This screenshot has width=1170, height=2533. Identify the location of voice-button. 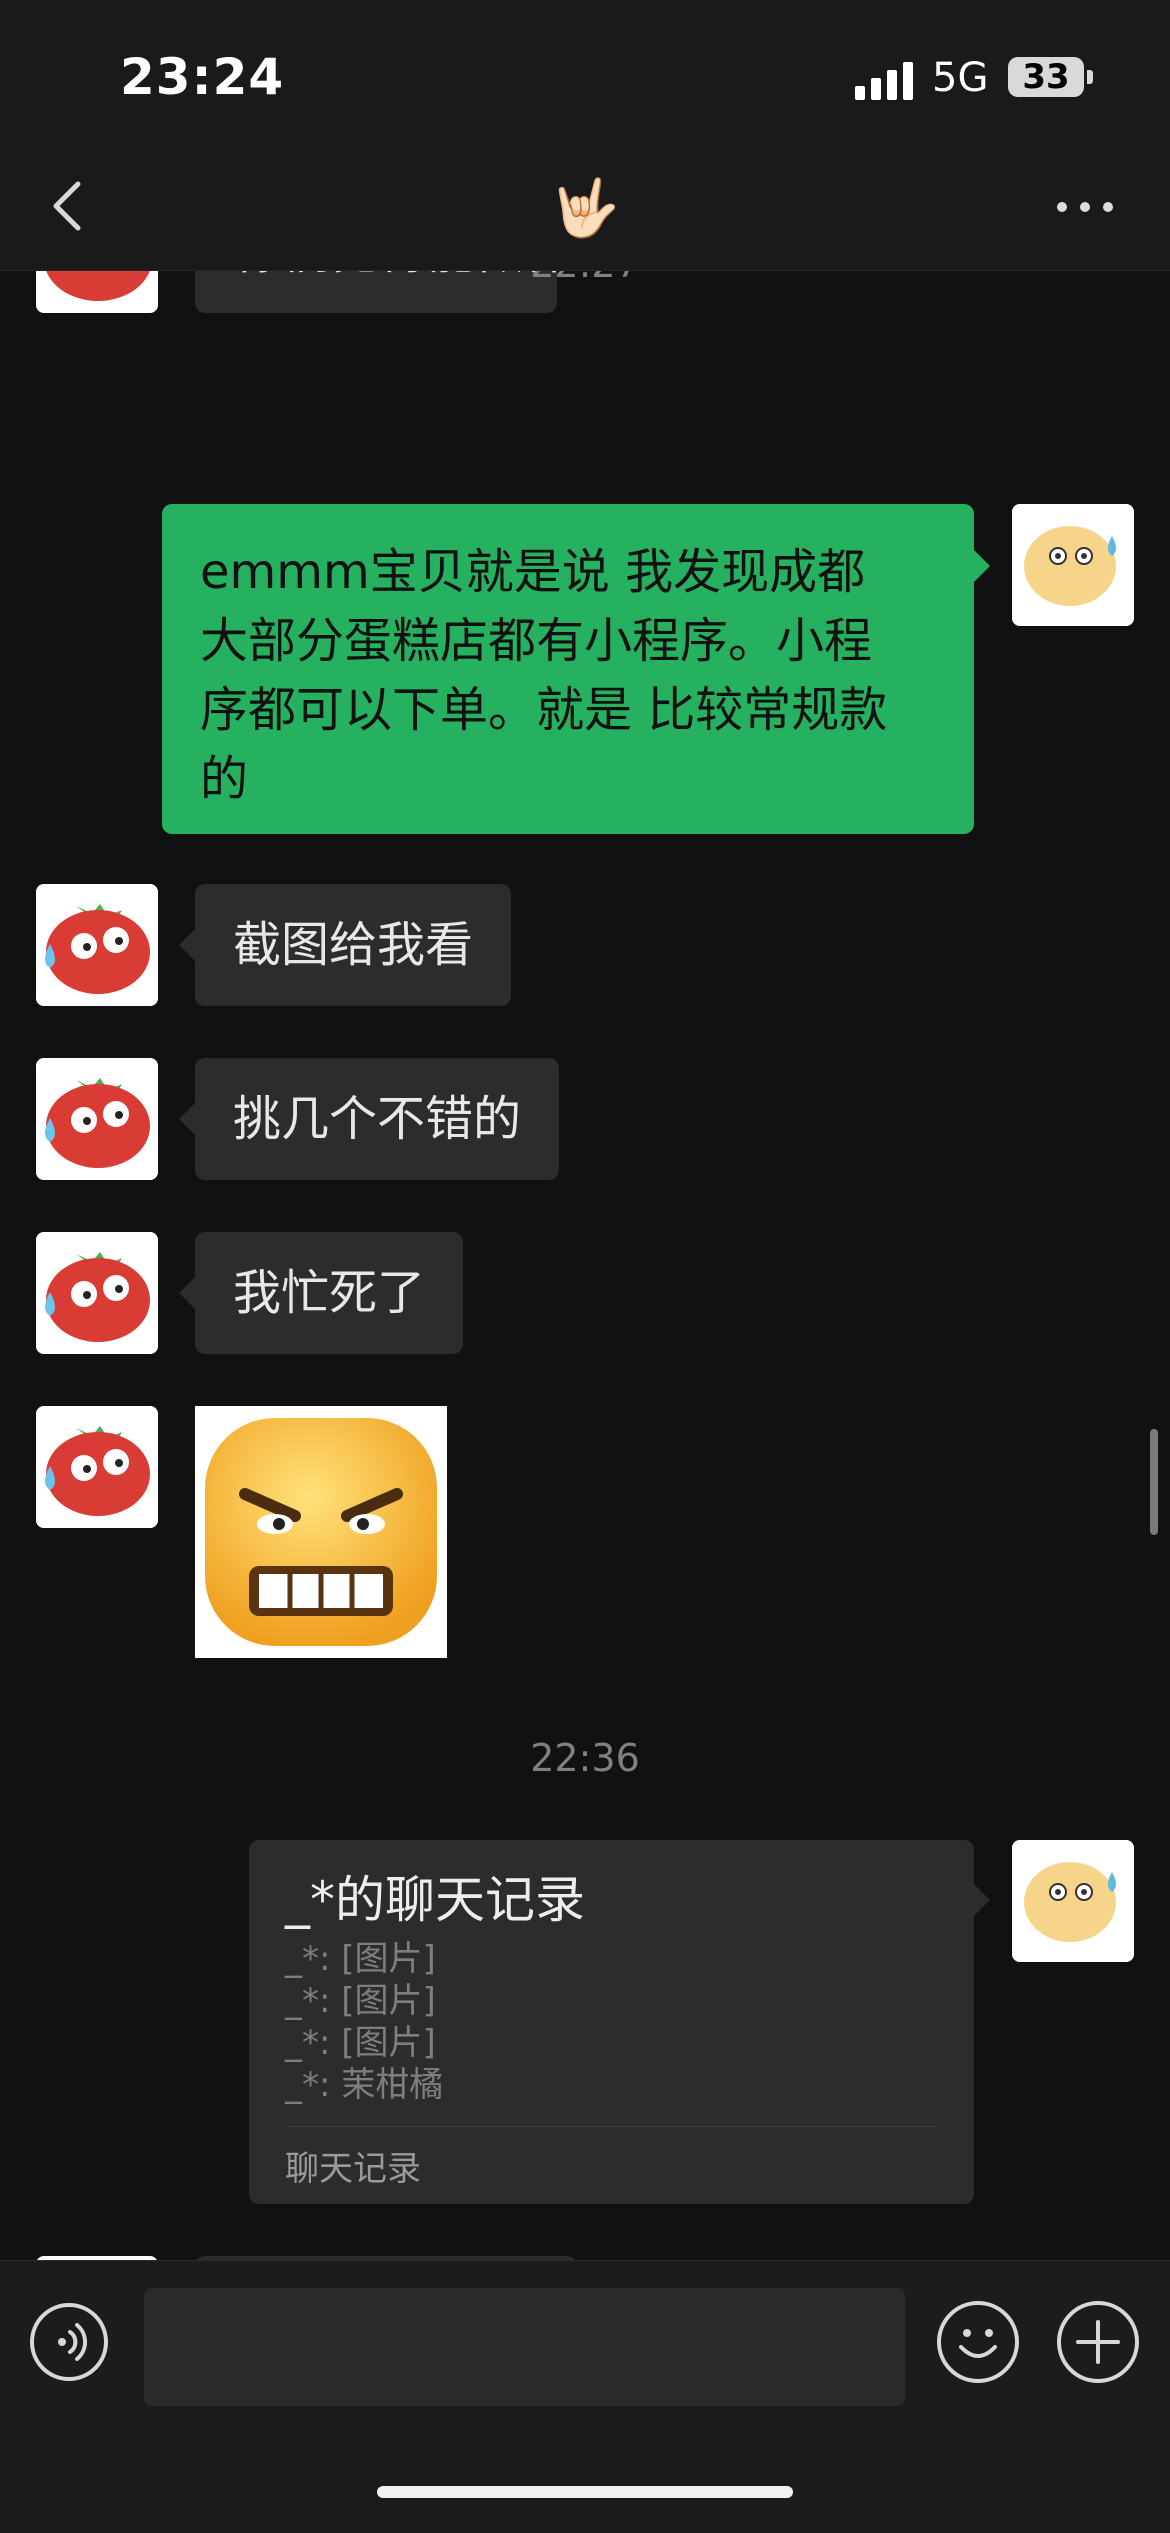
(69, 2342).